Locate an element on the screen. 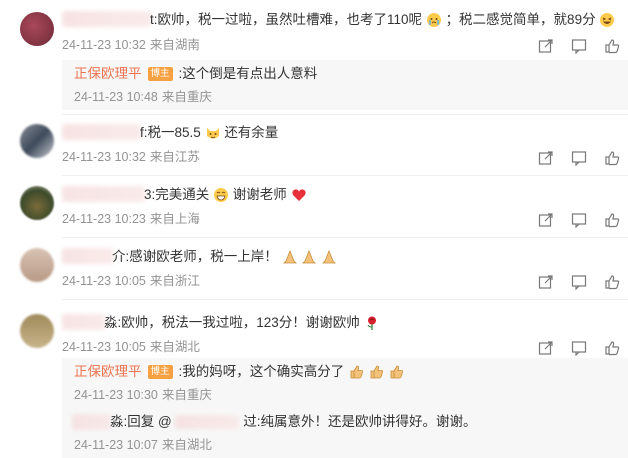 Image resolution: width=628 pixels, height=458 pixels. reply-content: :这个倒是有点出人意料 is located at coordinates (248, 73).